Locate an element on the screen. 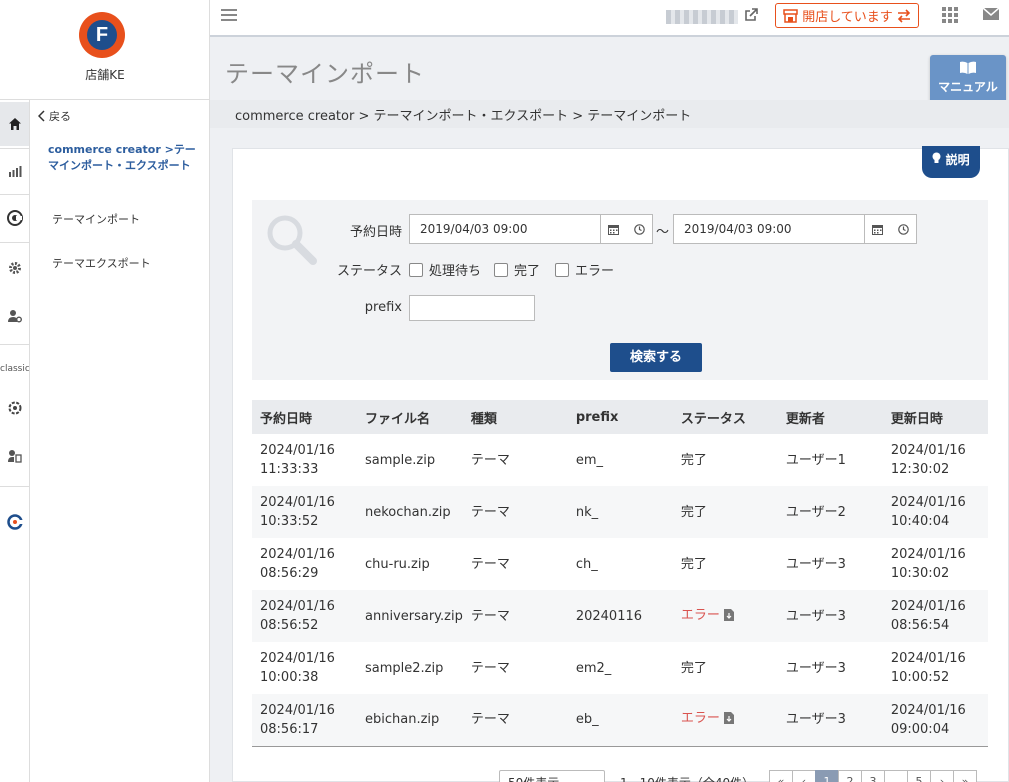  rail-analytics-button is located at coordinates (14, 171).